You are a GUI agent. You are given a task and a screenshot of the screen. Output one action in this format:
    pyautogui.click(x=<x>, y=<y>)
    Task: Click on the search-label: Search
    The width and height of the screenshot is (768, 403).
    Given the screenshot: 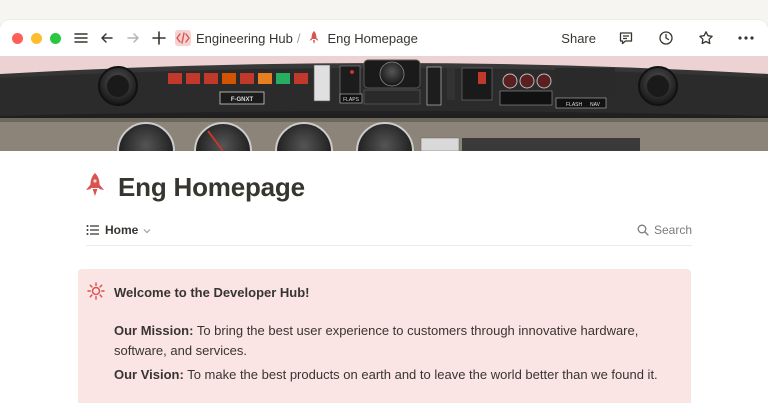 What is the action you would take?
    pyautogui.click(x=672, y=230)
    